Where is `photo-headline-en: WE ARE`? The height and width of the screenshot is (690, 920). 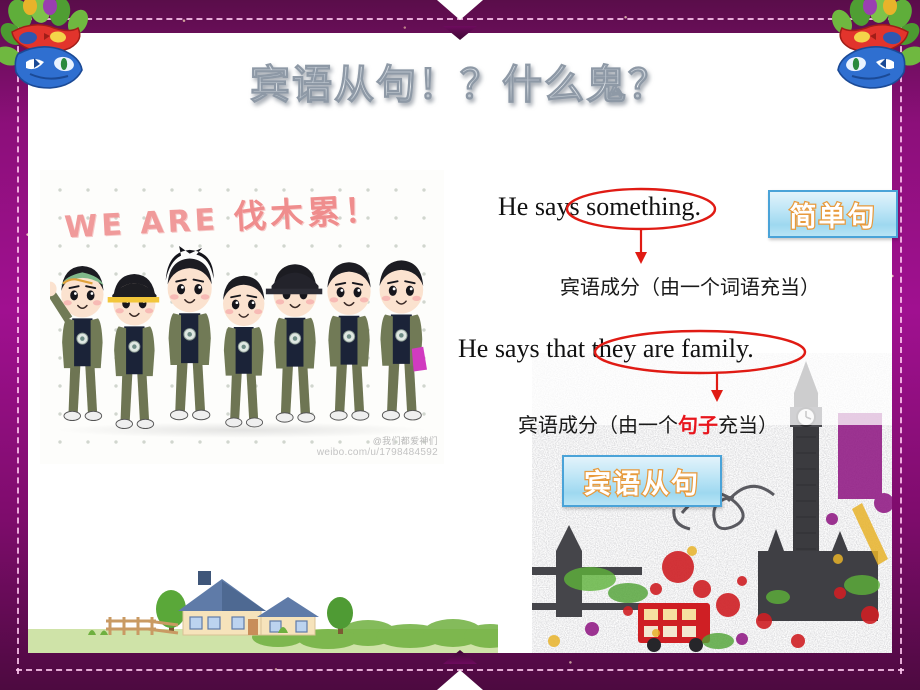
photo-headline-en: WE ARE is located at coordinates (141, 224).